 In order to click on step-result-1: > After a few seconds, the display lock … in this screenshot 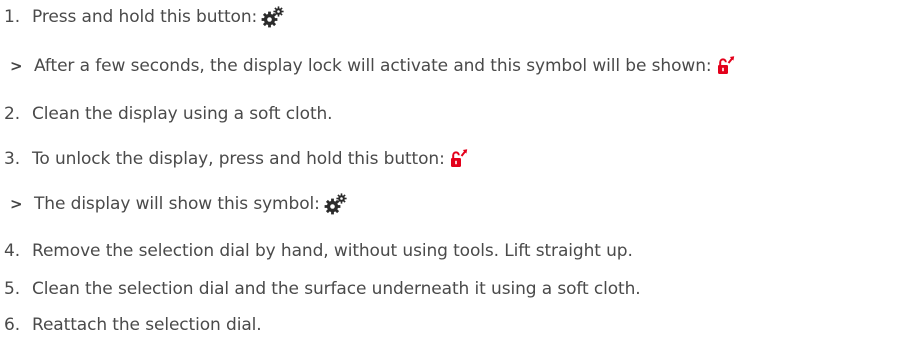, I will do `click(368, 66)`.